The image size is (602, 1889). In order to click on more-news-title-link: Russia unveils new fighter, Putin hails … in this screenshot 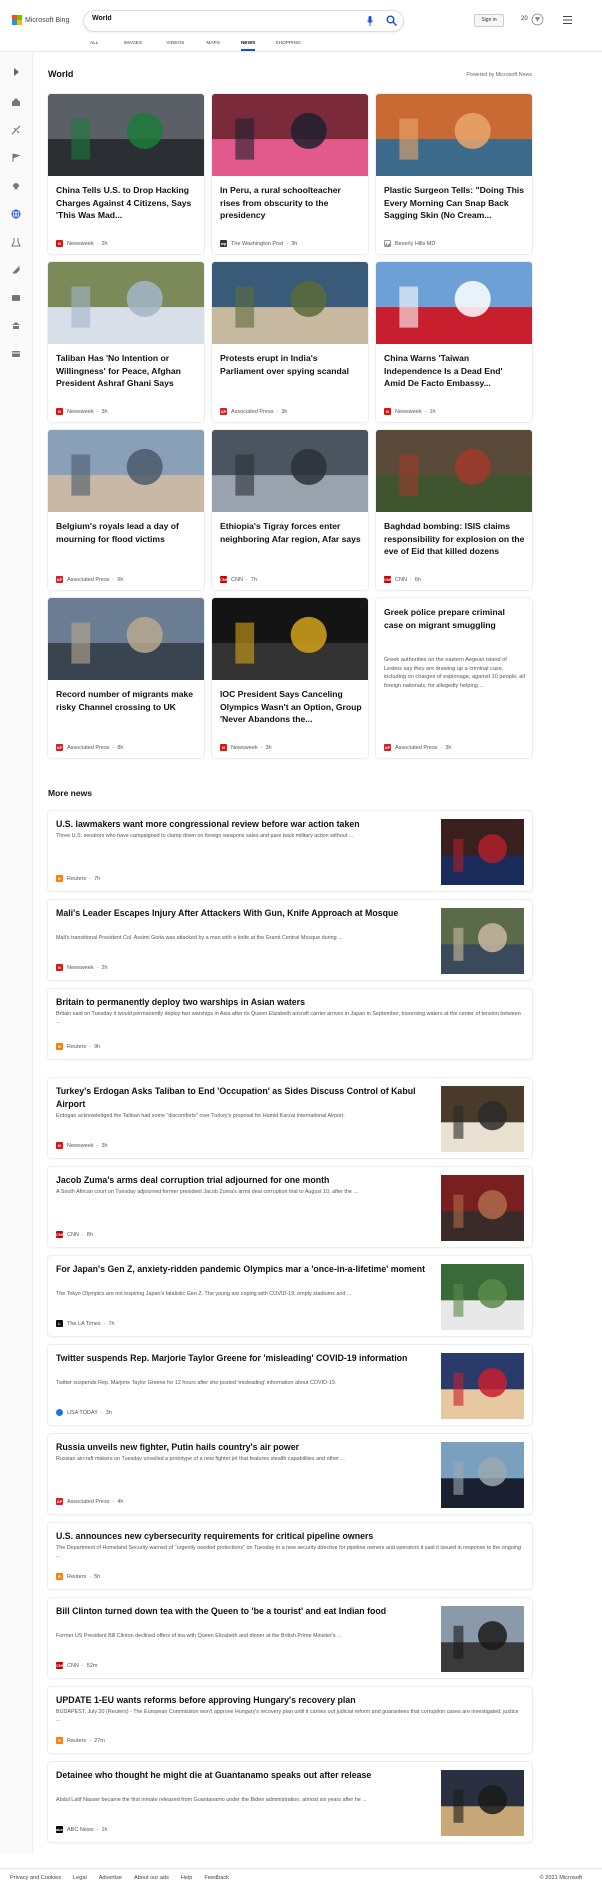, I will do `click(241, 1447)`.